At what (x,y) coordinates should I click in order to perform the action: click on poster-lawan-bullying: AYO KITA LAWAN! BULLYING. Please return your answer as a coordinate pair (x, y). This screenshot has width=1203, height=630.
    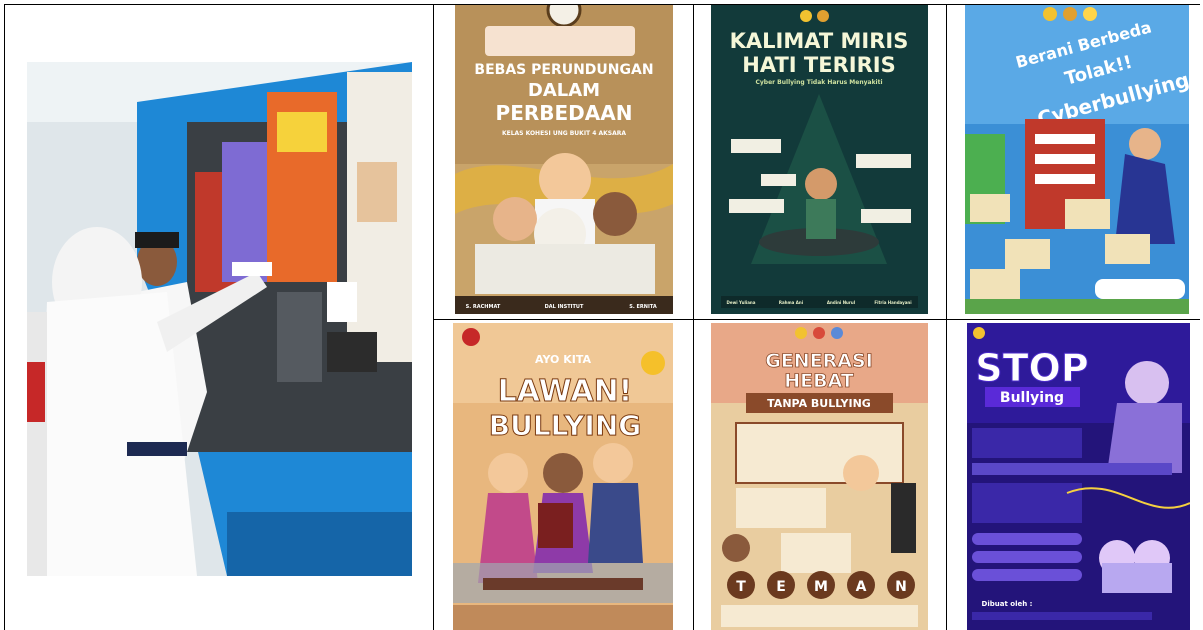
    Looking at the image, I should click on (563, 476).